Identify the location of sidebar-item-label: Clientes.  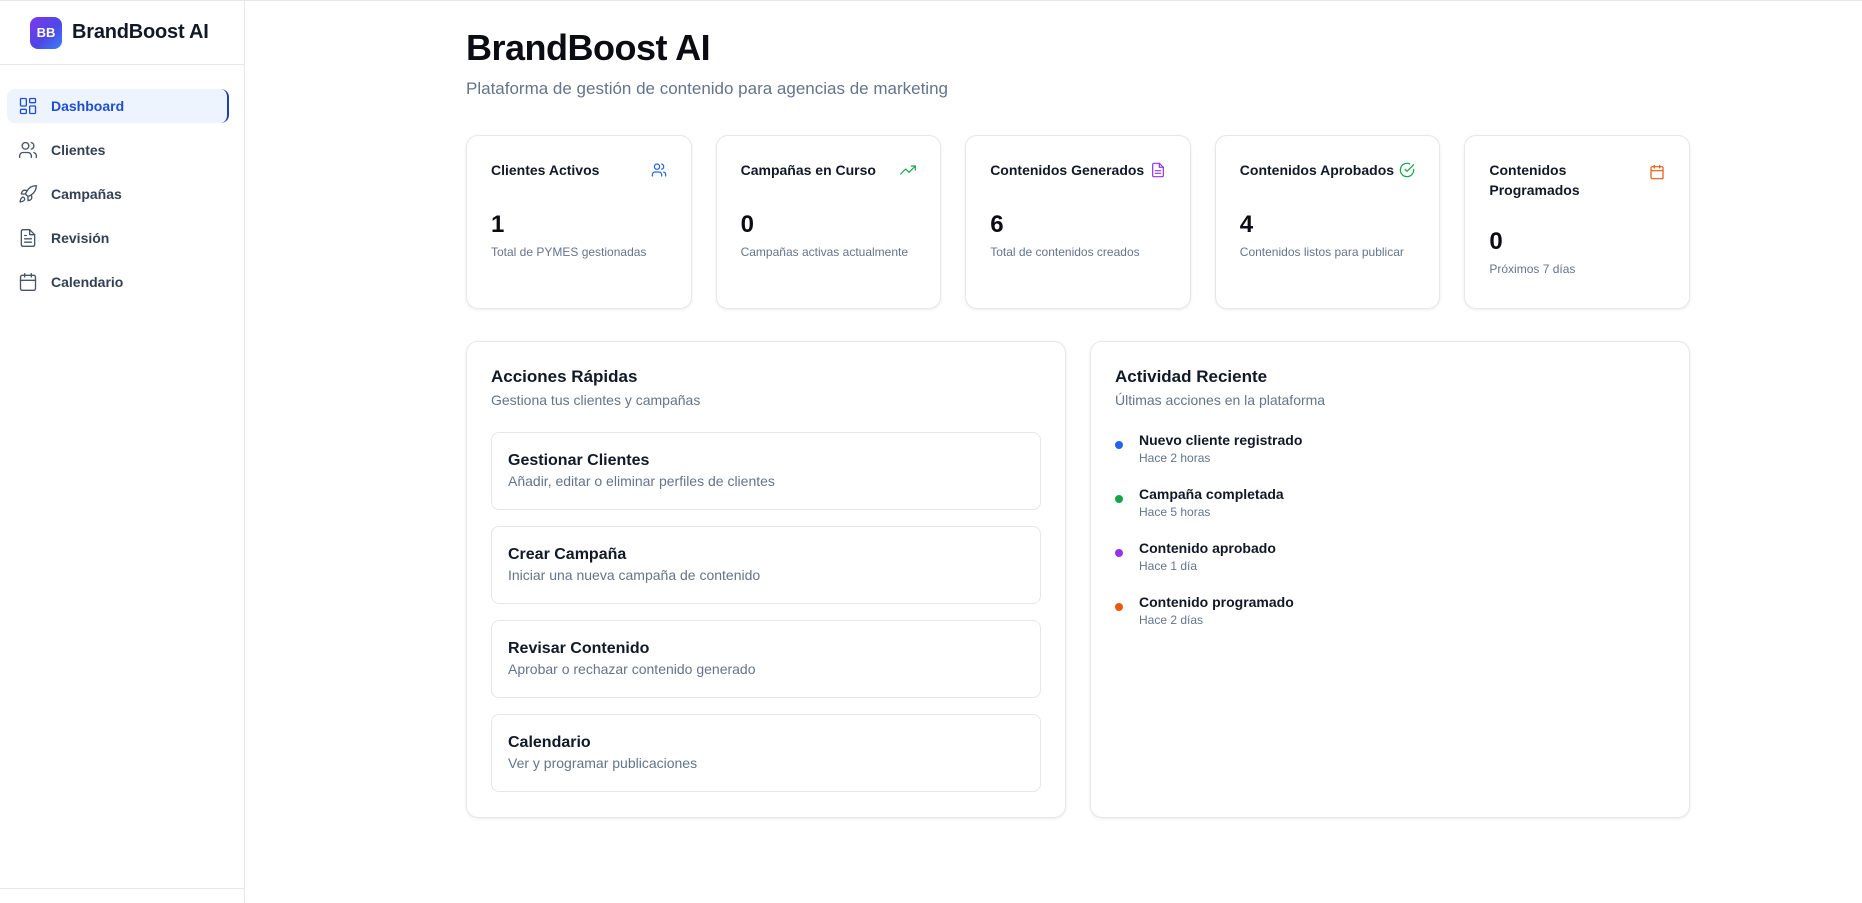
(78, 150).